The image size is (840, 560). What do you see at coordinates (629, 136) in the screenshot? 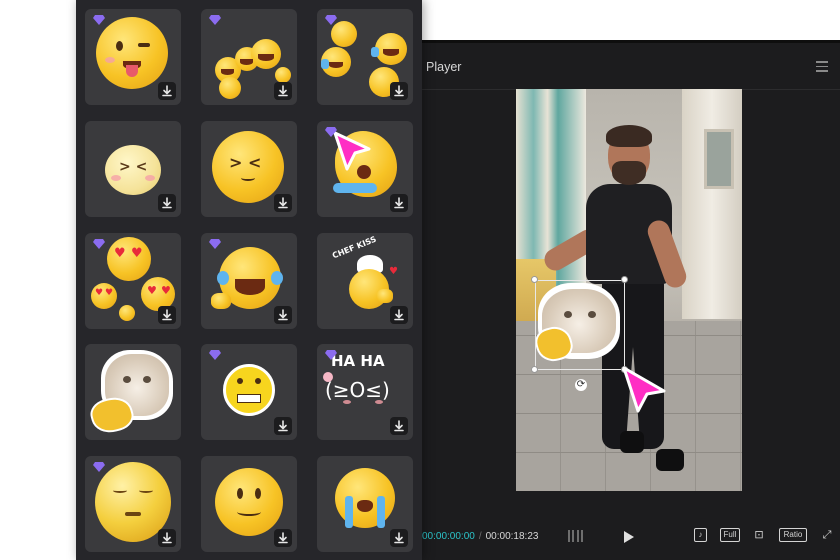
I see `person-hair` at bounding box center [629, 136].